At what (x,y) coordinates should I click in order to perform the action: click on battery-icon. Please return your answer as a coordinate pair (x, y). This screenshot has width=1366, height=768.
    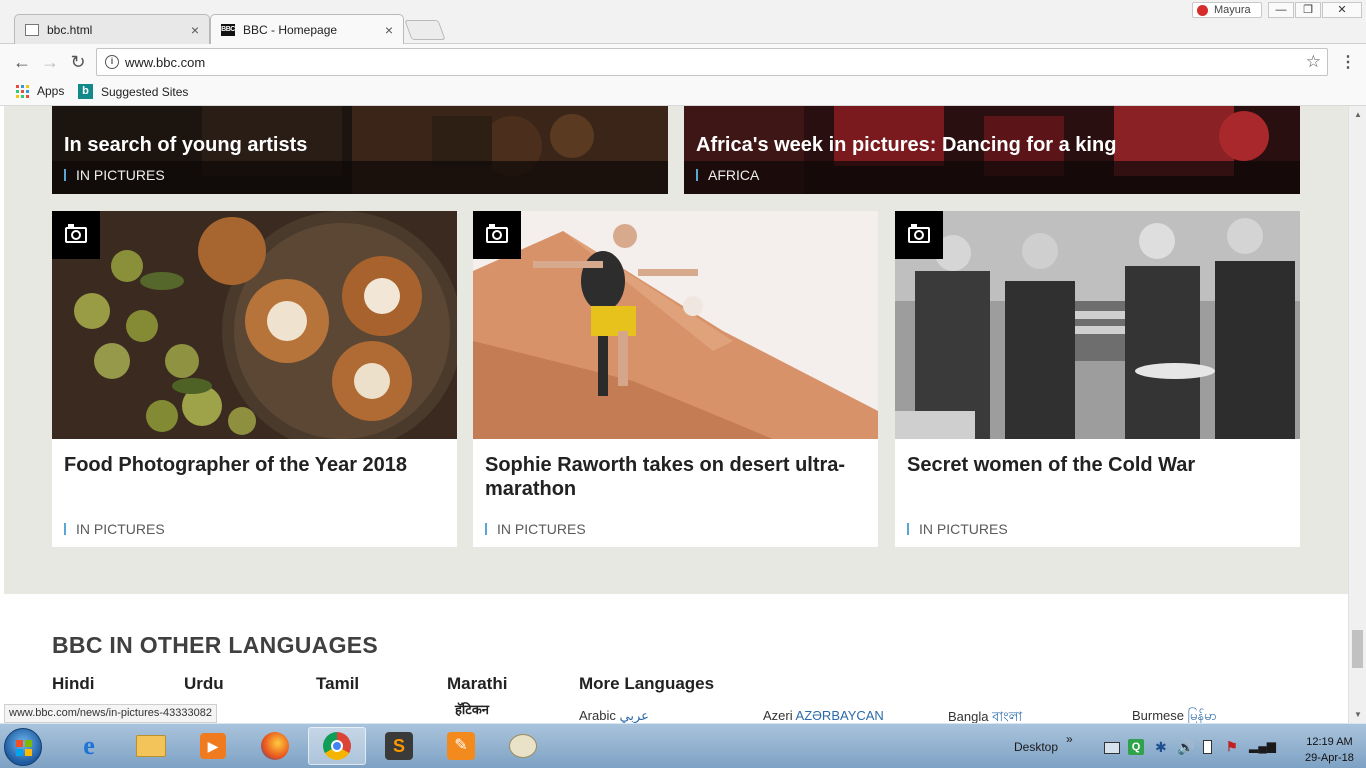
    Looking at the image, I should click on (1207, 747).